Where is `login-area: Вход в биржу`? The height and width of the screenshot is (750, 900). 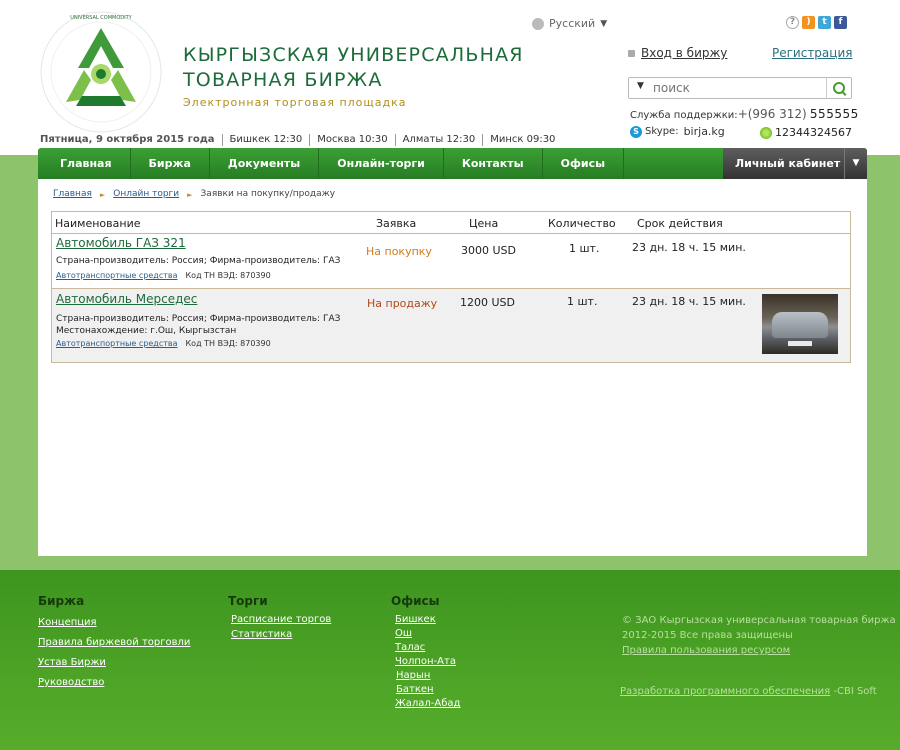
login-area: Вход в биржу is located at coordinates (677, 53).